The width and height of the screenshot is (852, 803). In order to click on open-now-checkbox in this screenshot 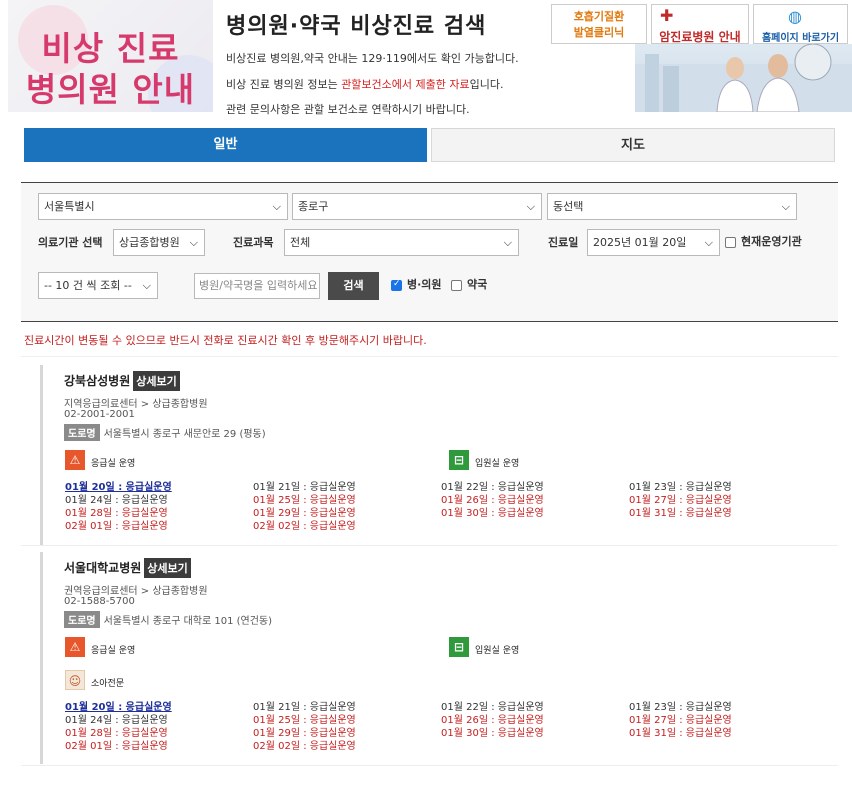, I will do `click(730, 242)`.